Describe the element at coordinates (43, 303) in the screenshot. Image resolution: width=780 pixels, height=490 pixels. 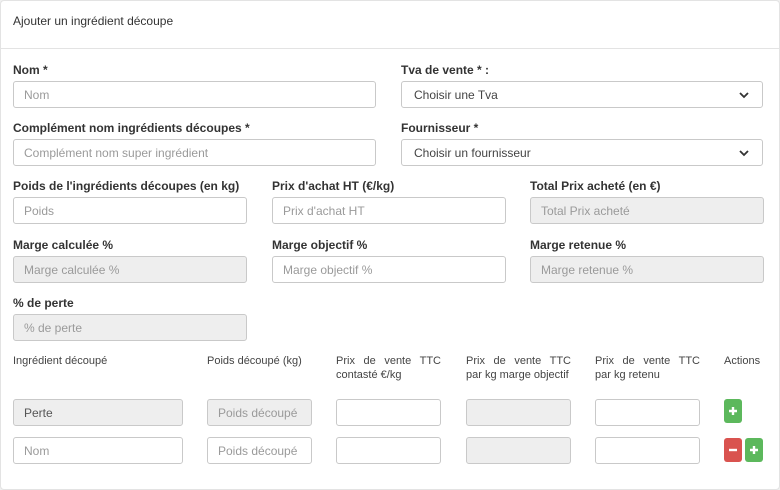
I see `perte-label: % de perte` at that location.